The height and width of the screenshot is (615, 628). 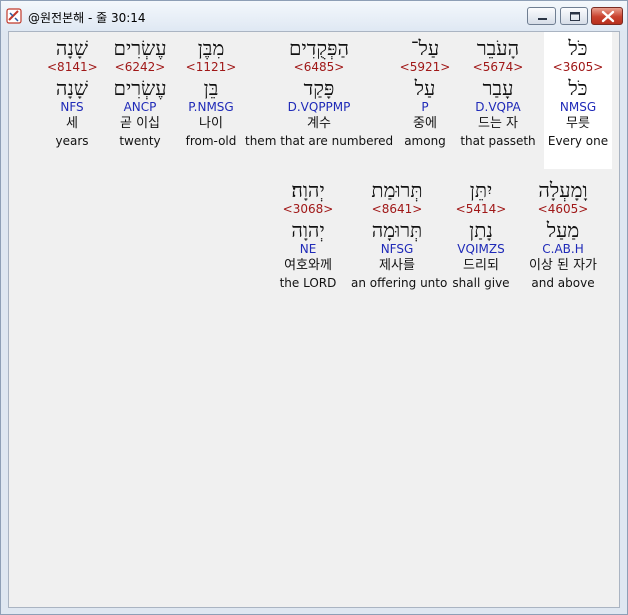 What do you see at coordinates (211, 48) in the screenshot?
I see `hebrew-word: מִבֶּן` at bounding box center [211, 48].